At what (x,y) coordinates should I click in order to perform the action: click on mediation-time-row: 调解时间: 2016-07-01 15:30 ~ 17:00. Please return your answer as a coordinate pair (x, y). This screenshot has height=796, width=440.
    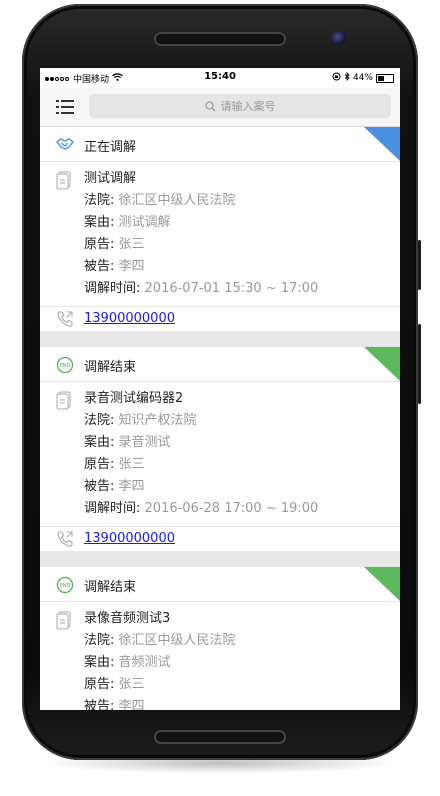
    Looking at the image, I should click on (242, 289).